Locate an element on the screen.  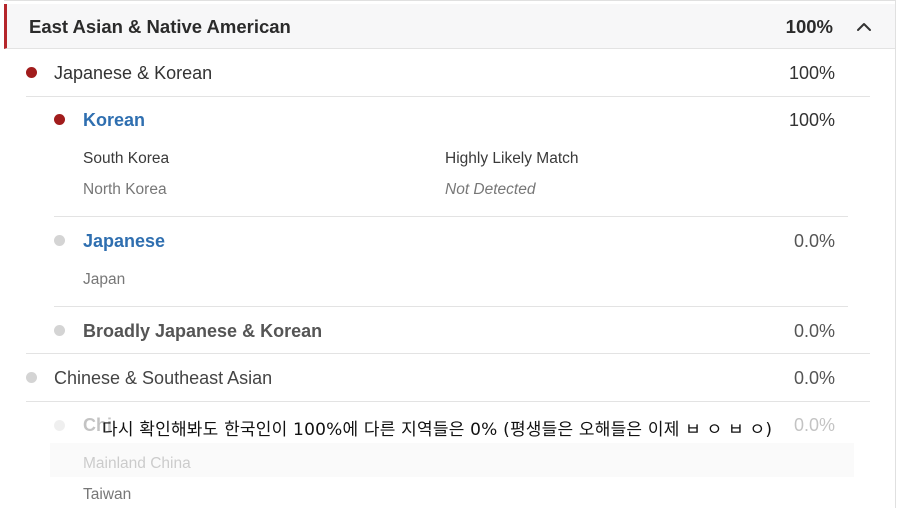
group-percent: 0.0% is located at coordinates (814, 378).